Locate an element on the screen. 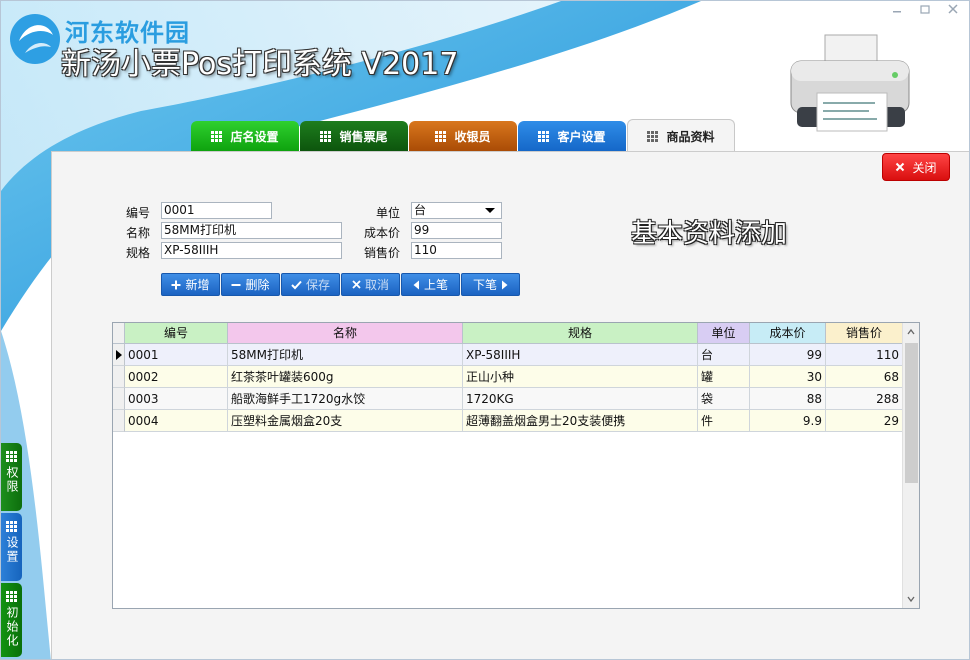  cell-name: 58MM打印机 is located at coordinates (345, 355).